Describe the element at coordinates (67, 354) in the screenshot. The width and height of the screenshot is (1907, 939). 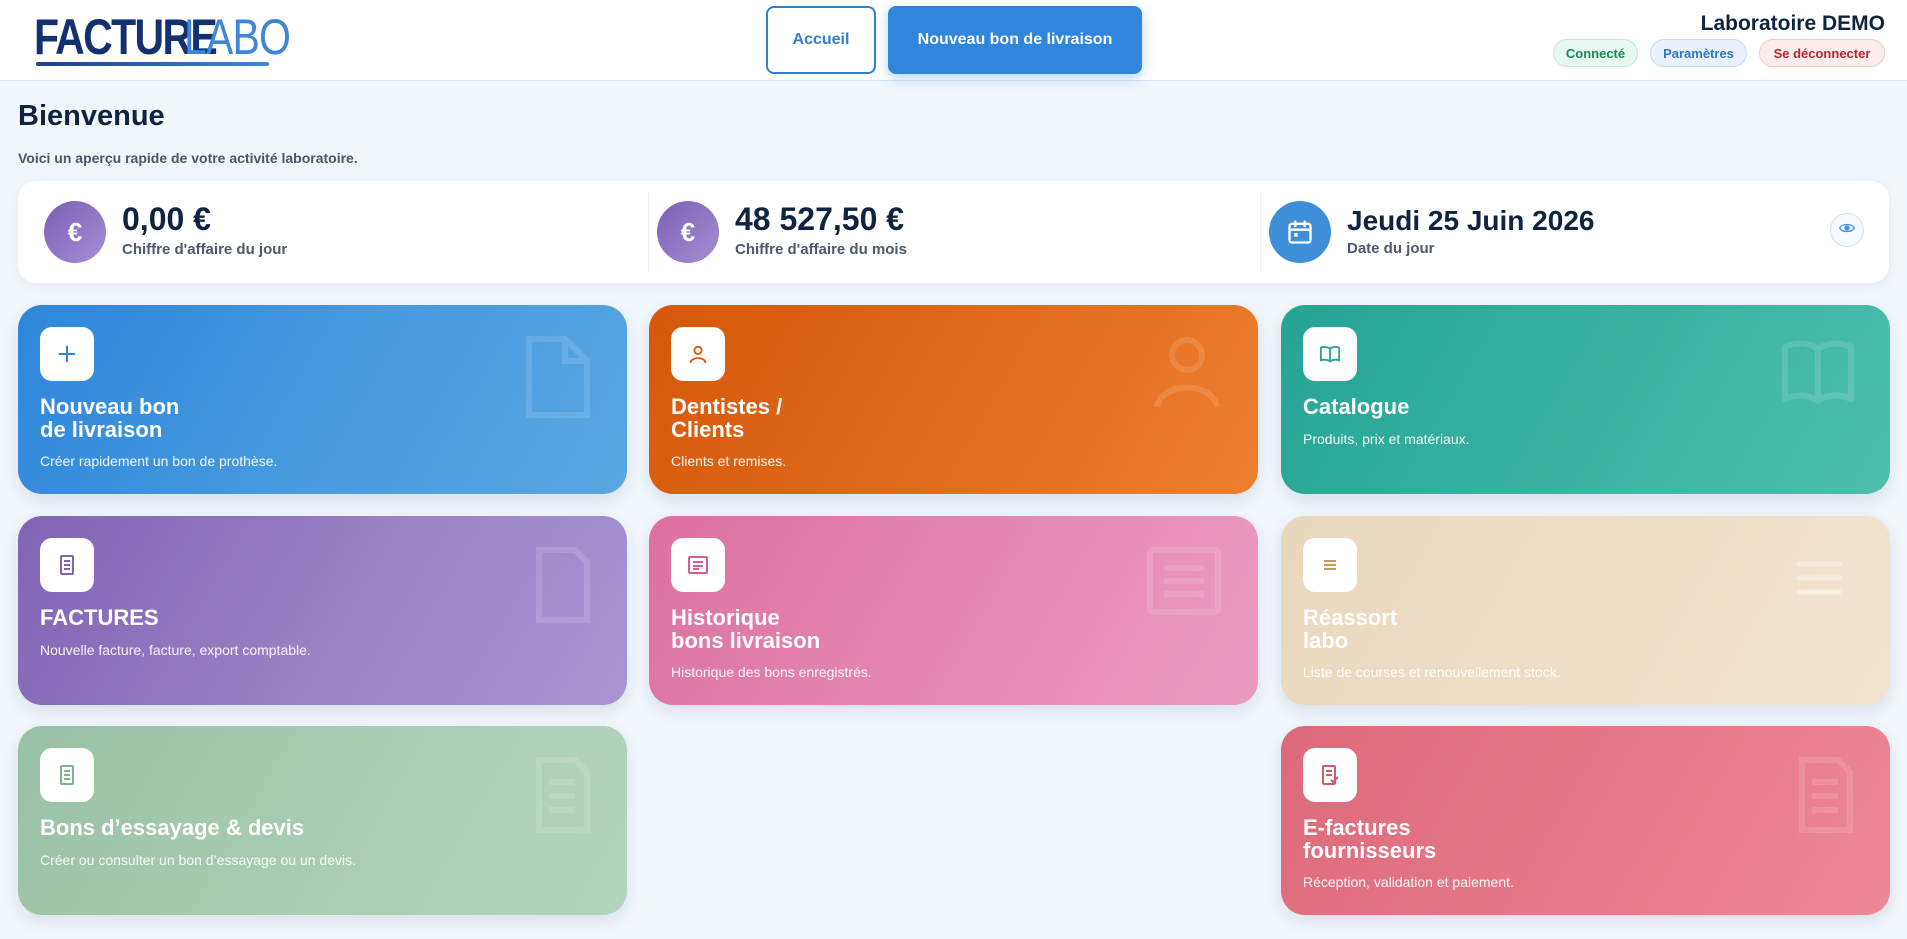
I see `plus-icon` at that location.